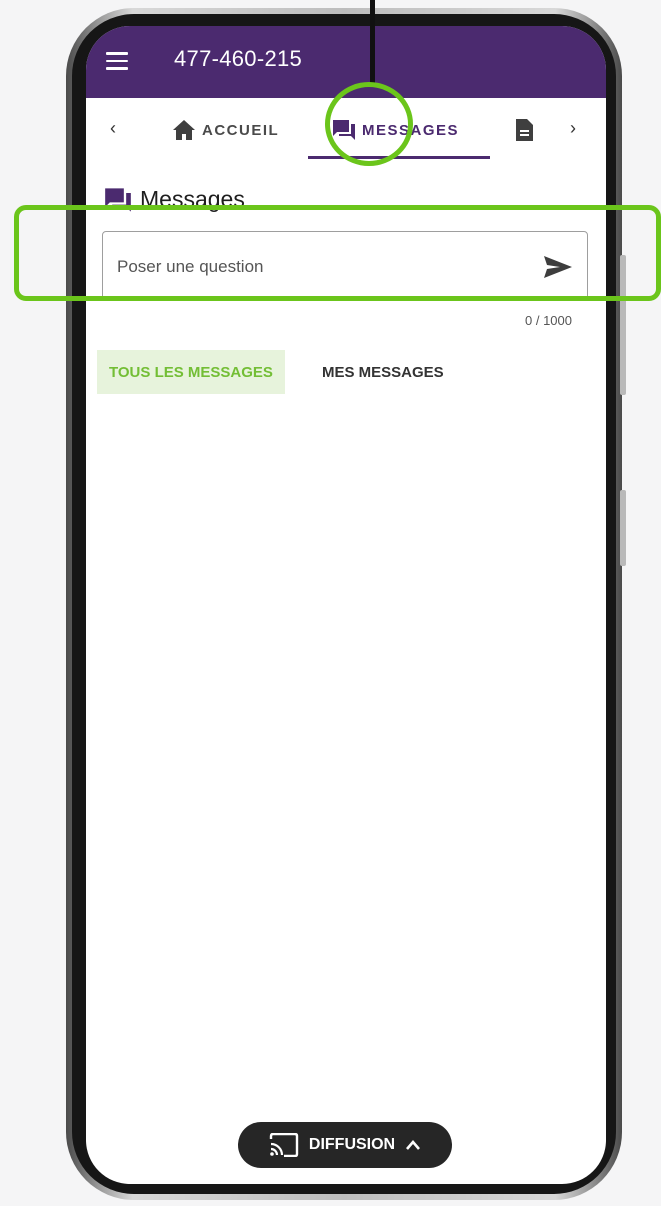 The width and height of the screenshot is (661, 1206). Describe the element at coordinates (113, 128) in the screenshot. I see `chevron-left-icon: ‹` at that location.